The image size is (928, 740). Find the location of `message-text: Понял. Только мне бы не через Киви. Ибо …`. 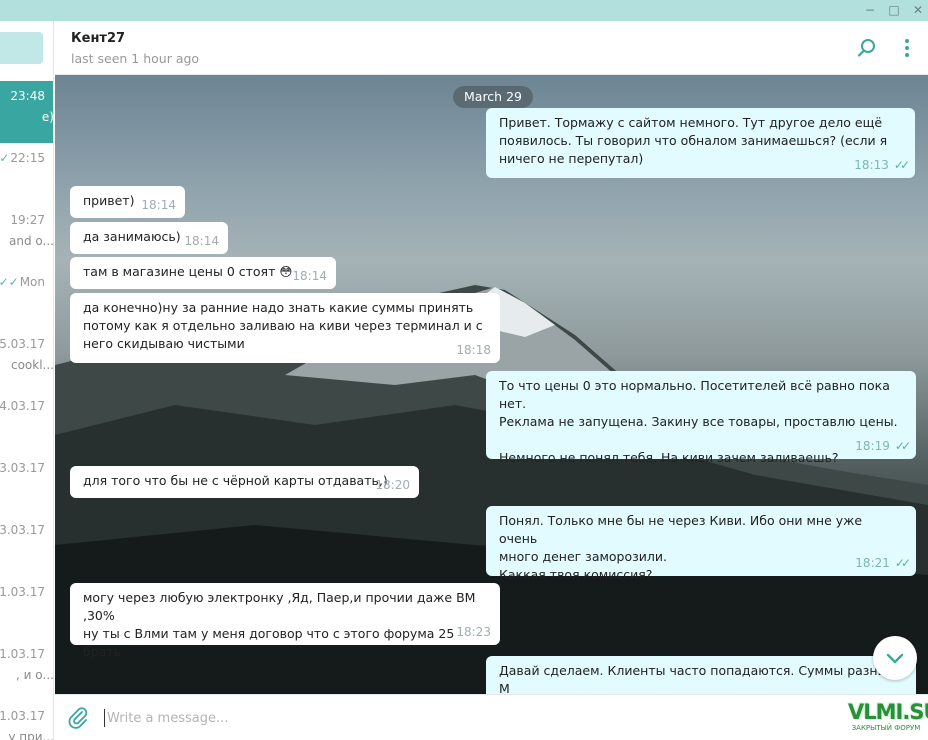

message-text: Понял. Только мне бы не через Киви. Ибо … is located at coordinates (681, 547).